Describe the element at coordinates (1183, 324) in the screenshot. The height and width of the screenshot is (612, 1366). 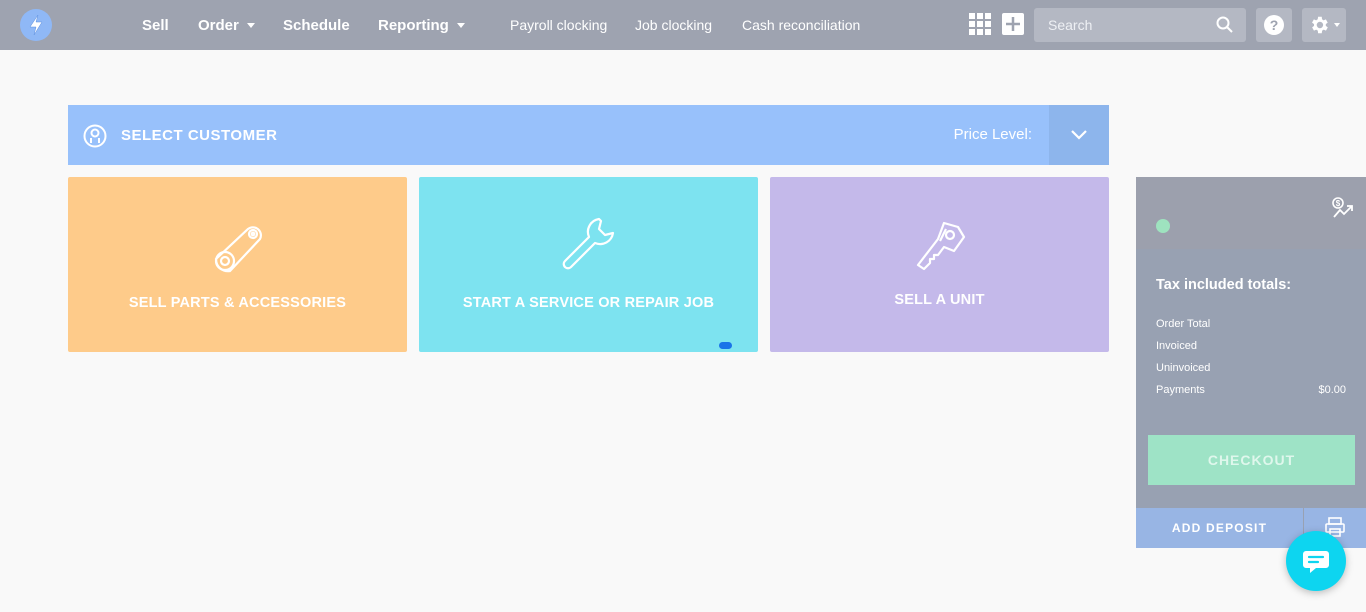
I see `row-label: Order Total` at that location.